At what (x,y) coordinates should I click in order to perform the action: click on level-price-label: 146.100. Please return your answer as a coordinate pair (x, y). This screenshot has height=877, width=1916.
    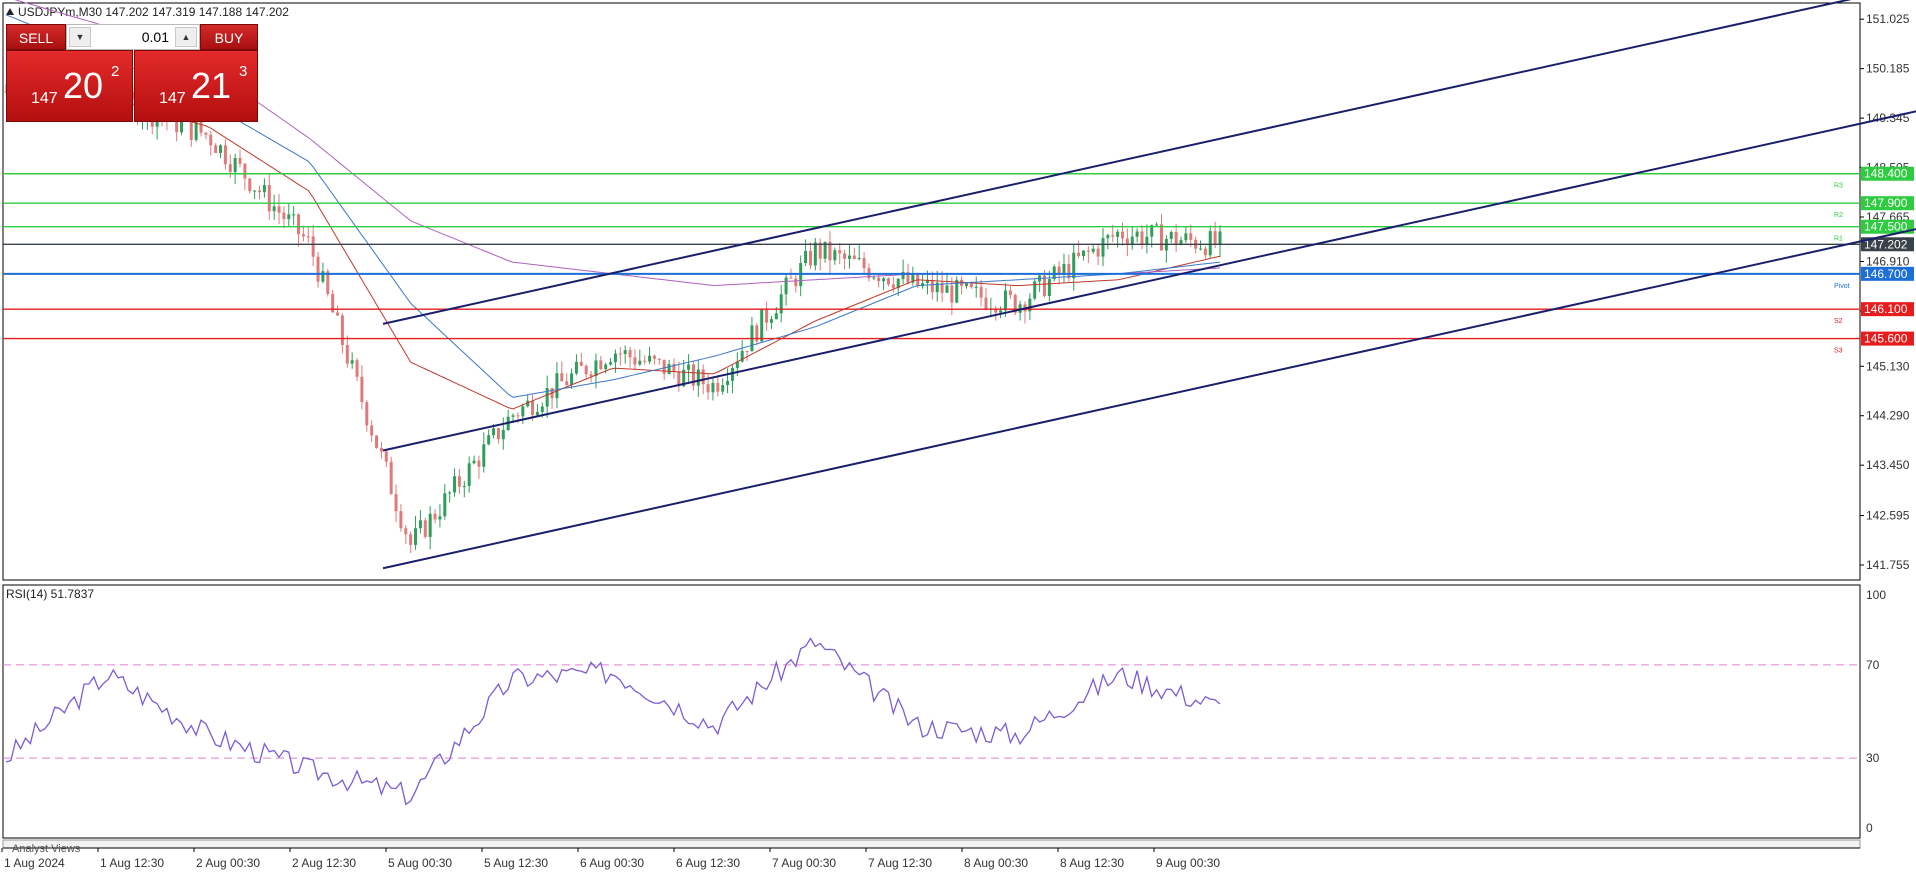
    Looking at the image, I should click on (1886, 309).